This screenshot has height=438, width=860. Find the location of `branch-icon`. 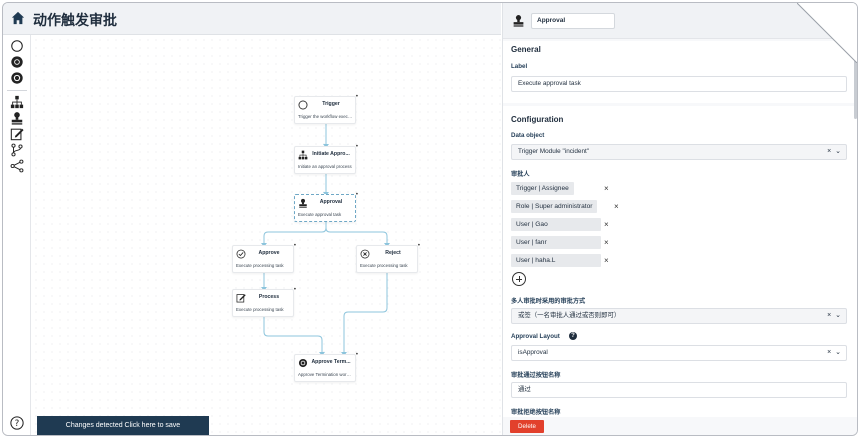

branch-icon is located at coordinates (17, 150).